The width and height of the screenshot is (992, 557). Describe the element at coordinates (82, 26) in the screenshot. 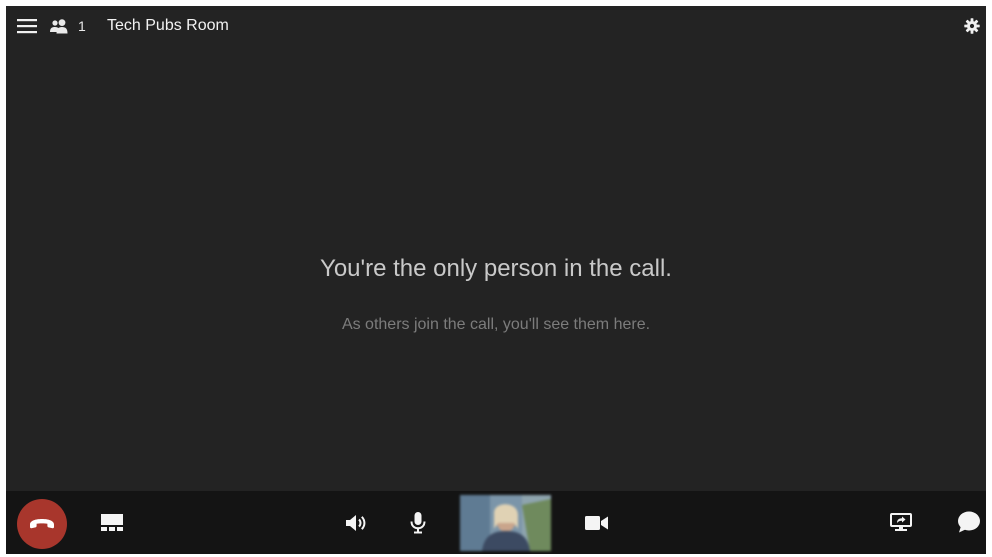

I see `participant-count: 1` at that location.